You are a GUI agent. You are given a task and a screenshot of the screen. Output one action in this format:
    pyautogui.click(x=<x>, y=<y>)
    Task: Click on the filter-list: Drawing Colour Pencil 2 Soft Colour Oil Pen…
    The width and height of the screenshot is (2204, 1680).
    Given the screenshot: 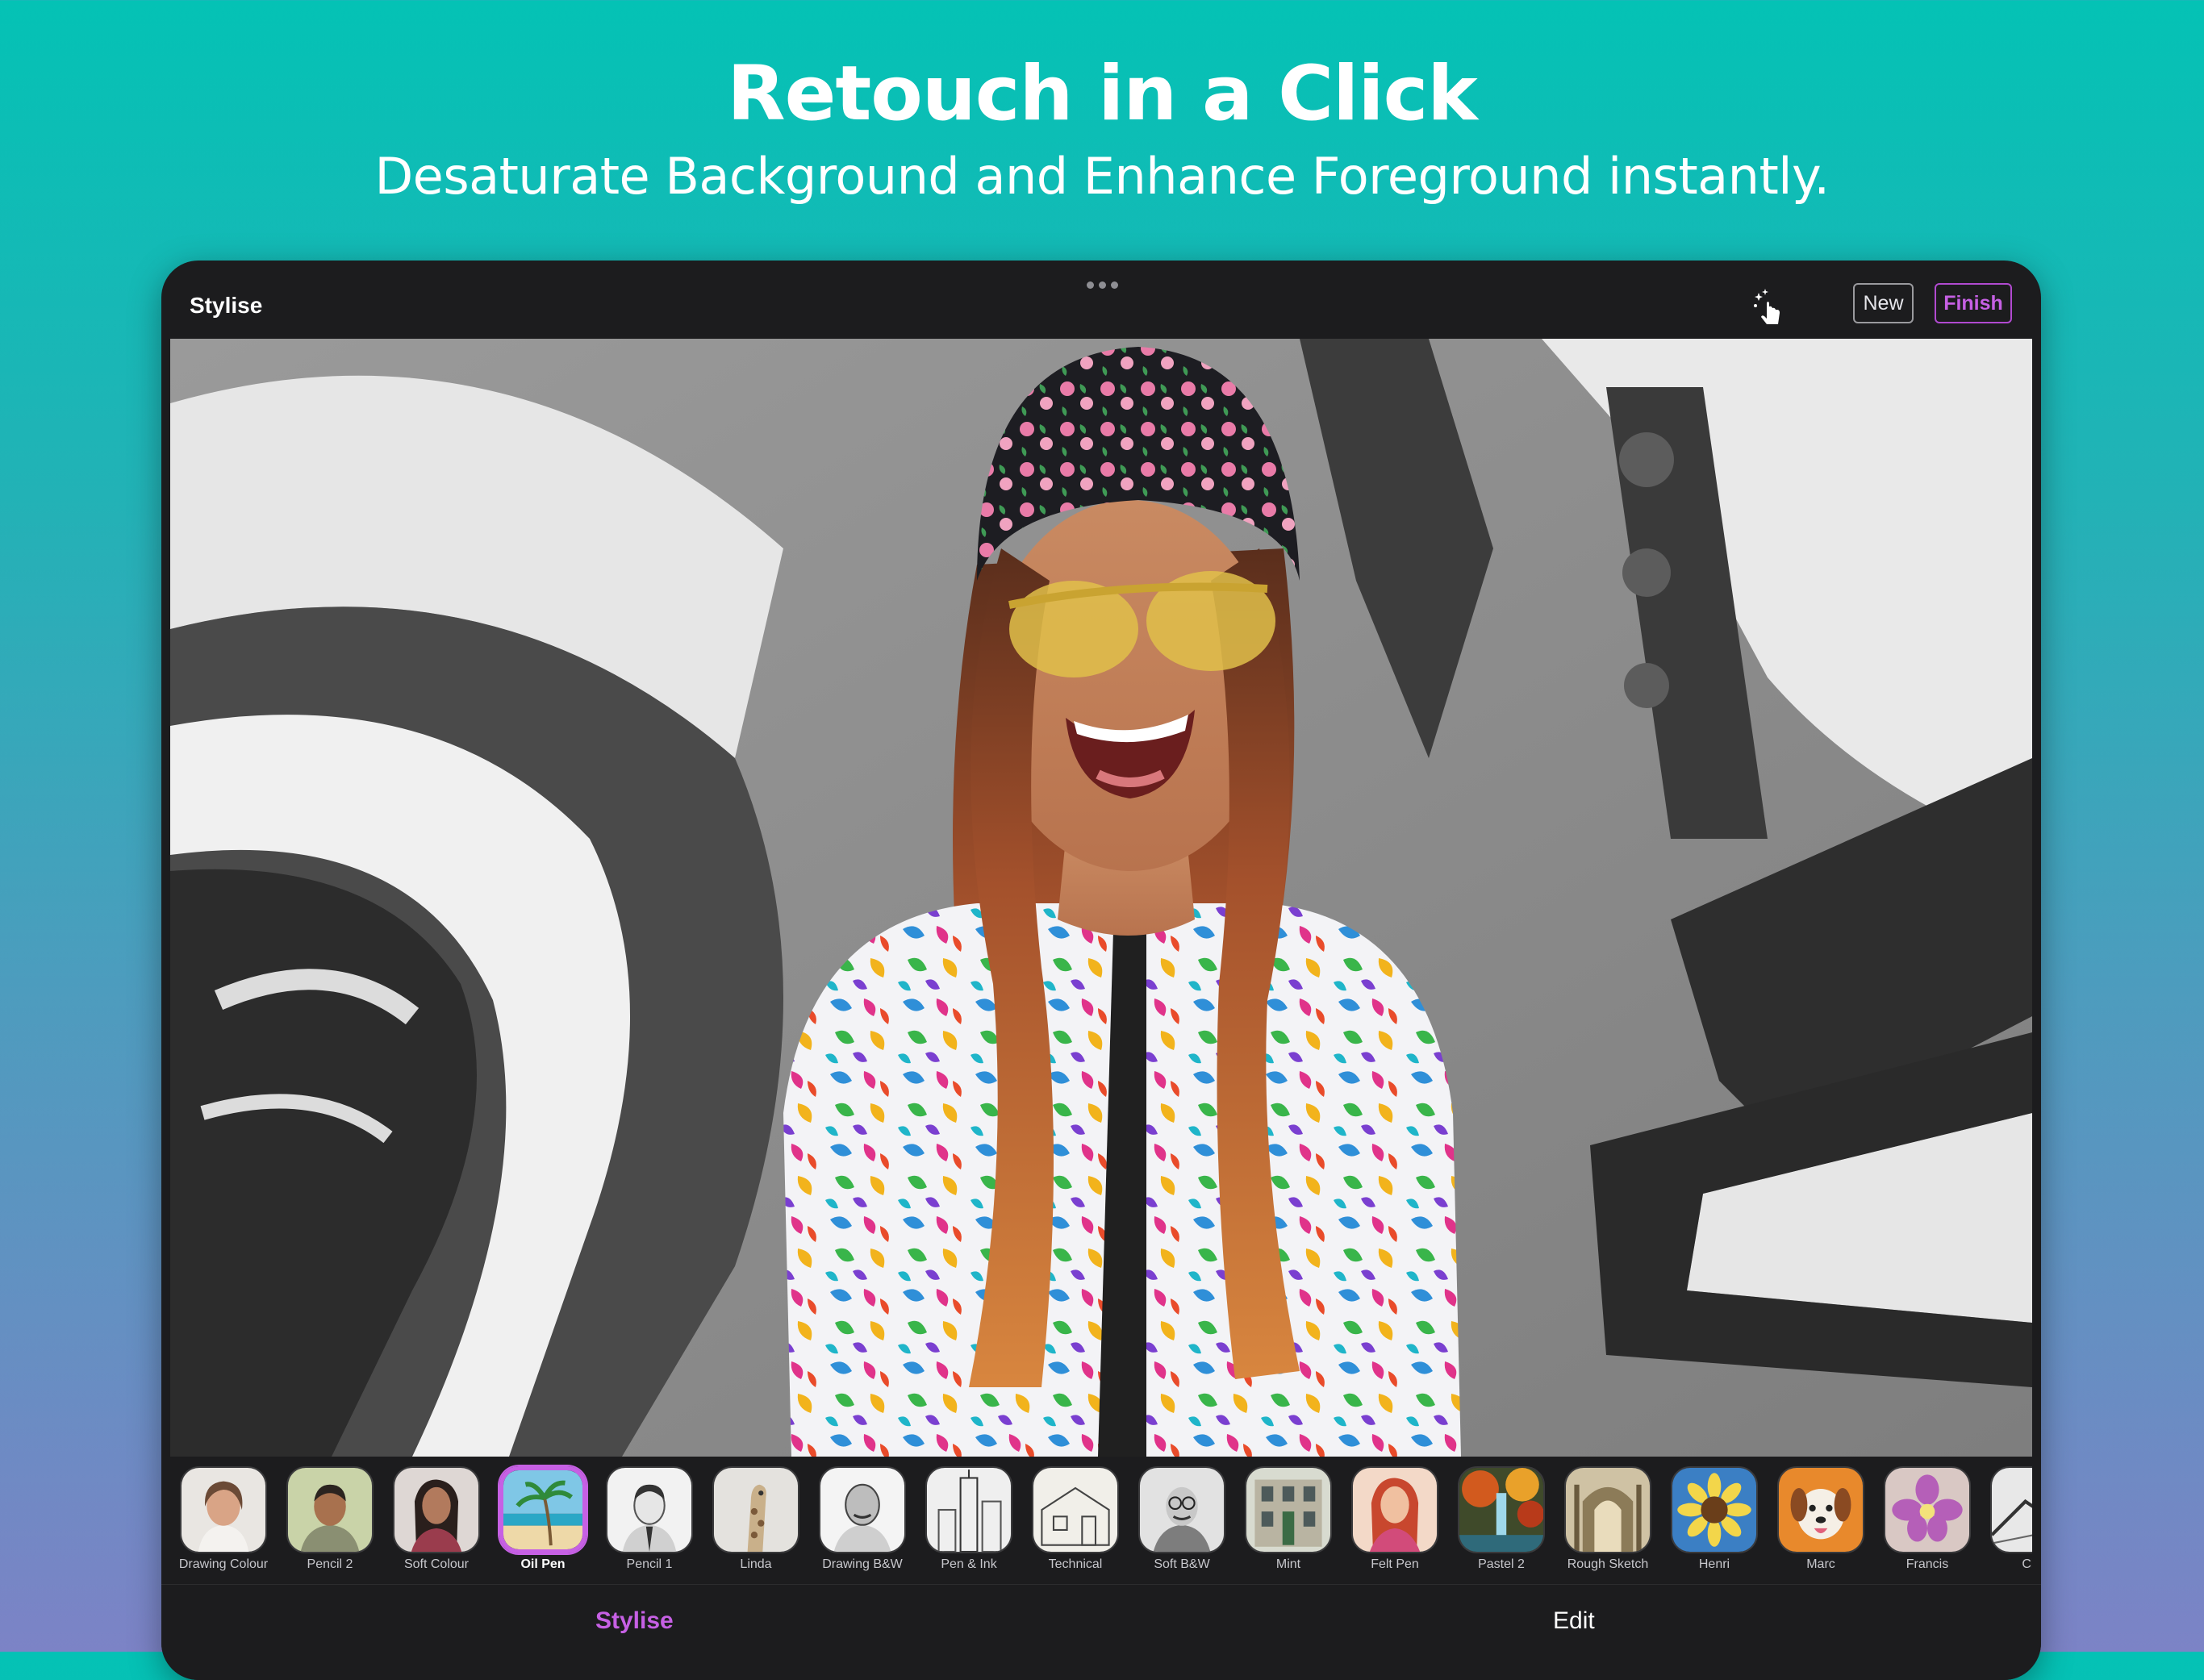 What is the action you would take?
    pyautogui.click(x=1101, y=1519)
    